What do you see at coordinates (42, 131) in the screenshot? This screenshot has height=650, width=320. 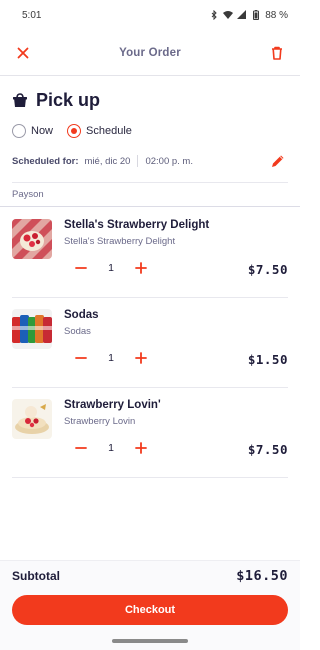 I see `radio-now-label: Now` at bounding box center [42, 131].